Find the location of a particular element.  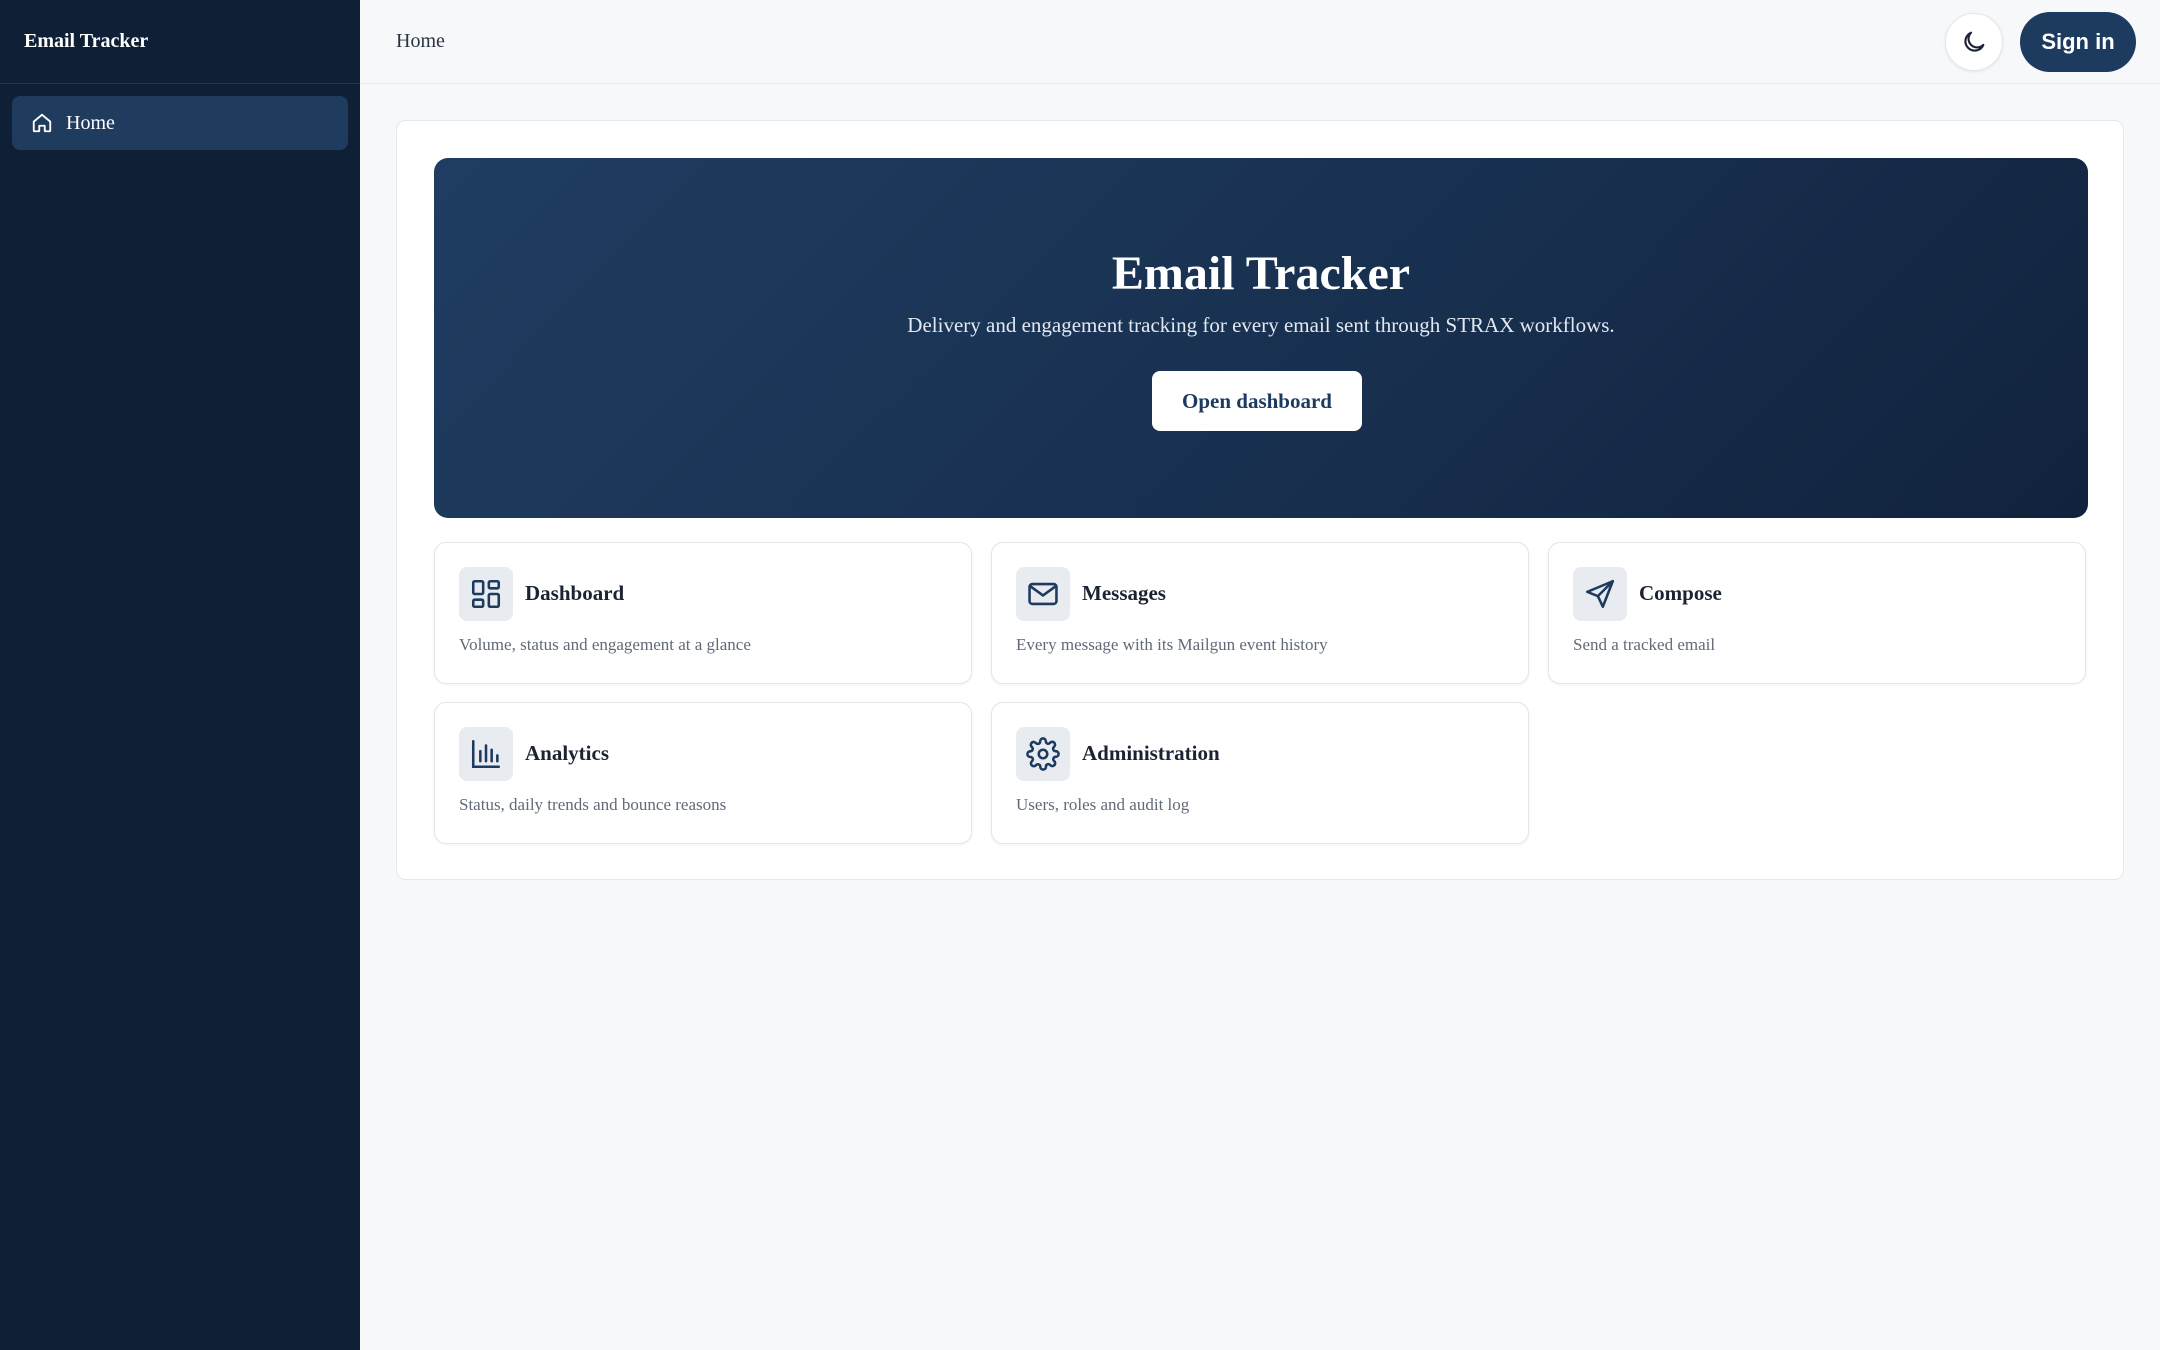

dashboard-icon is located at coordinates (486, 594).